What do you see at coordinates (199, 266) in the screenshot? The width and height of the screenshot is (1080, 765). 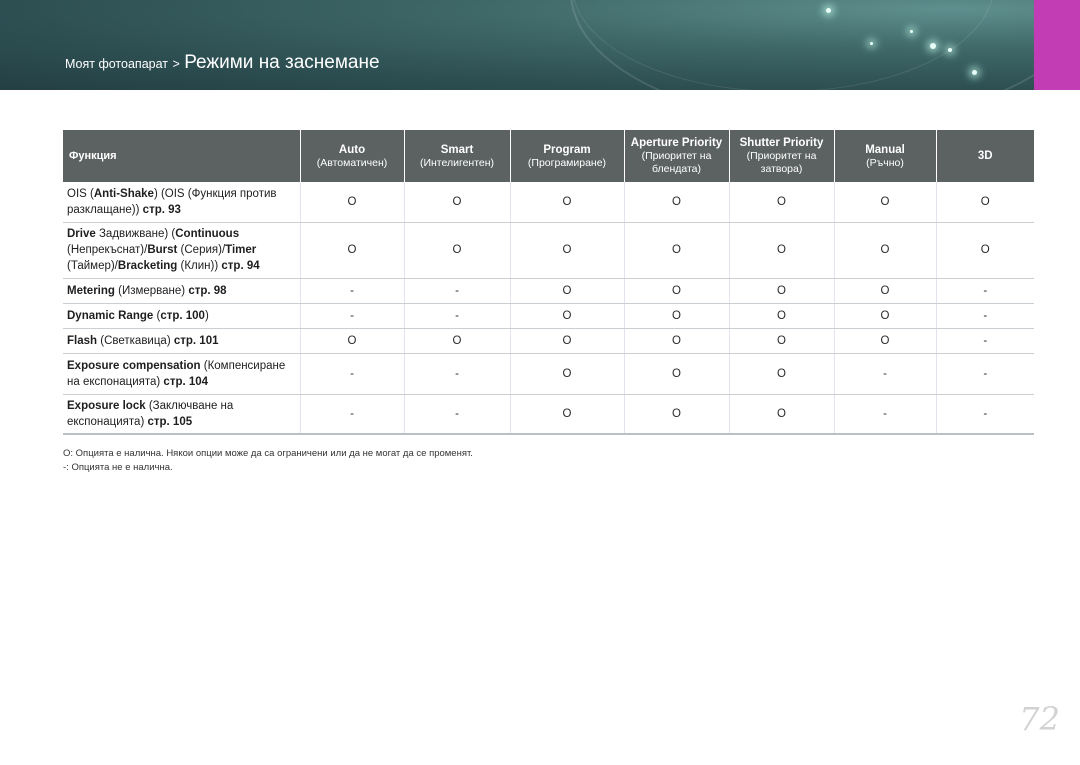 I see `feature-label-text: (Клин))` at bounding box center [199, 266].